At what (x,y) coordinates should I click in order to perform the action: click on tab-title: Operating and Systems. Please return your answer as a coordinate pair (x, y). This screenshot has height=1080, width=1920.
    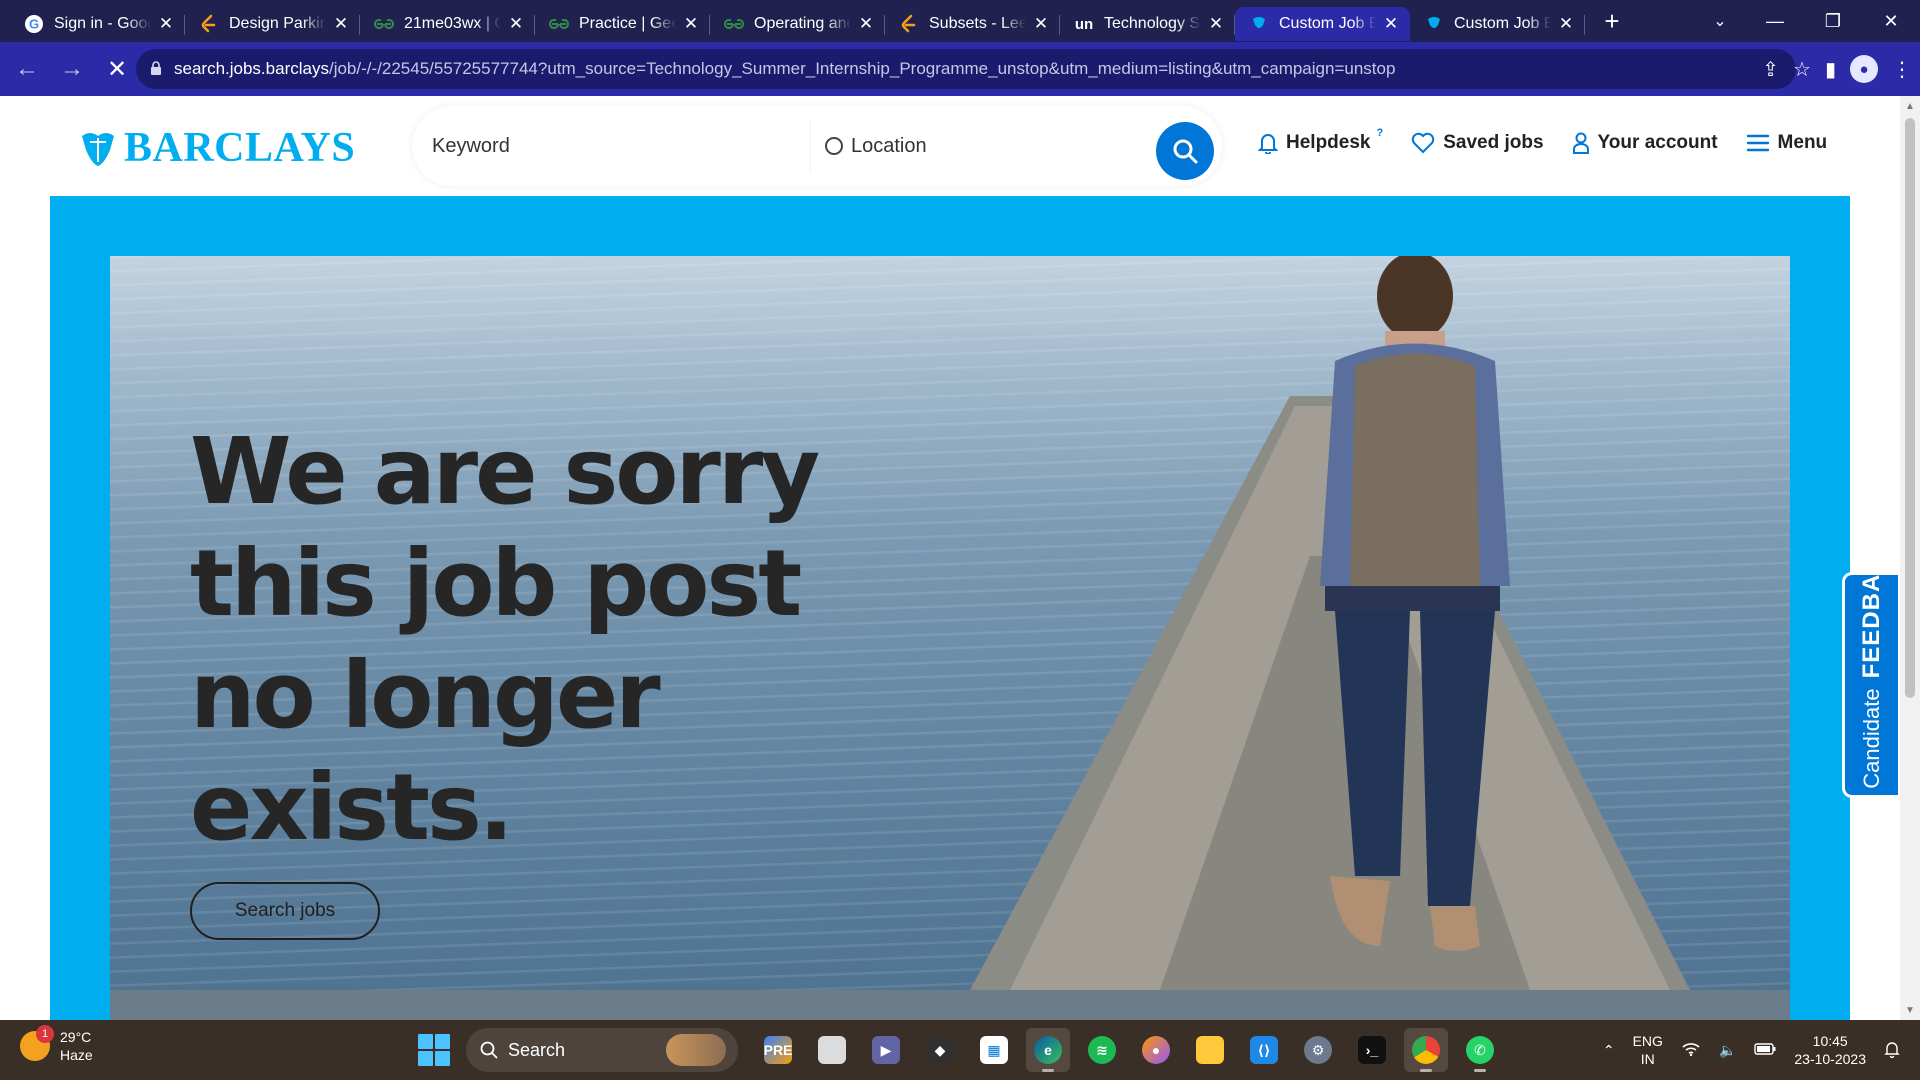
    Looking at the image, I should click on (802, 23).